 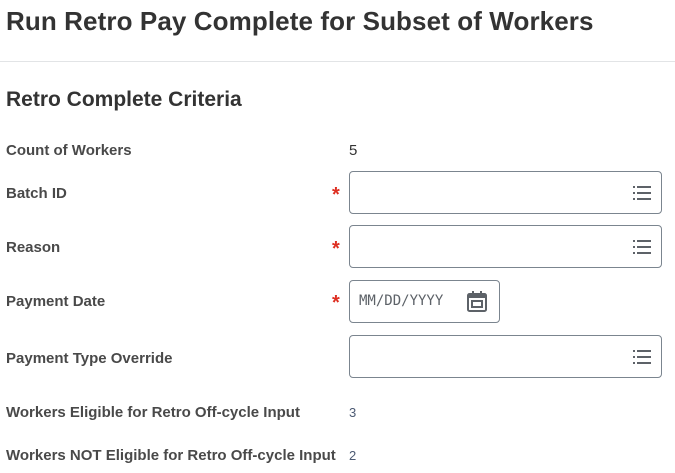 What do you see at coordinates (124, 99) in the screenshot?
I see `section-title: Retro Complete Criteria` at bounding box center [124, 99].